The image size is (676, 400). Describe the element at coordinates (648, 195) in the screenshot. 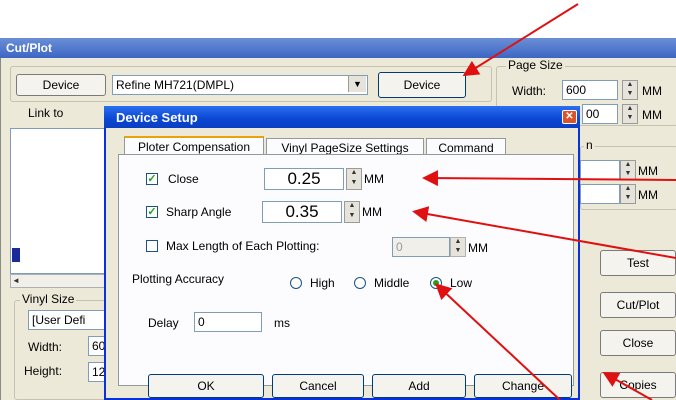

I see `offset-unit-2: MM` at that location.